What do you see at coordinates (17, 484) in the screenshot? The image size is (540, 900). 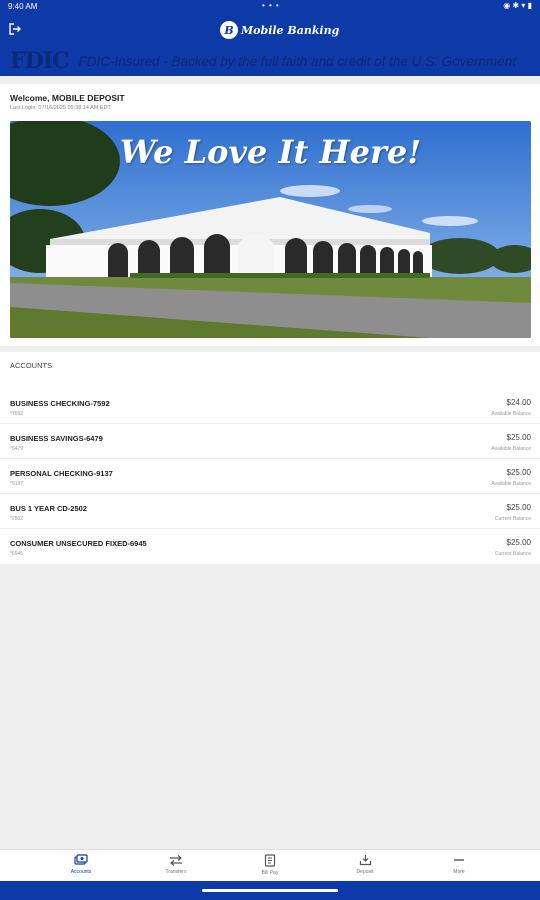 I see `account-number: *9137` at bounding box center [17, 484].